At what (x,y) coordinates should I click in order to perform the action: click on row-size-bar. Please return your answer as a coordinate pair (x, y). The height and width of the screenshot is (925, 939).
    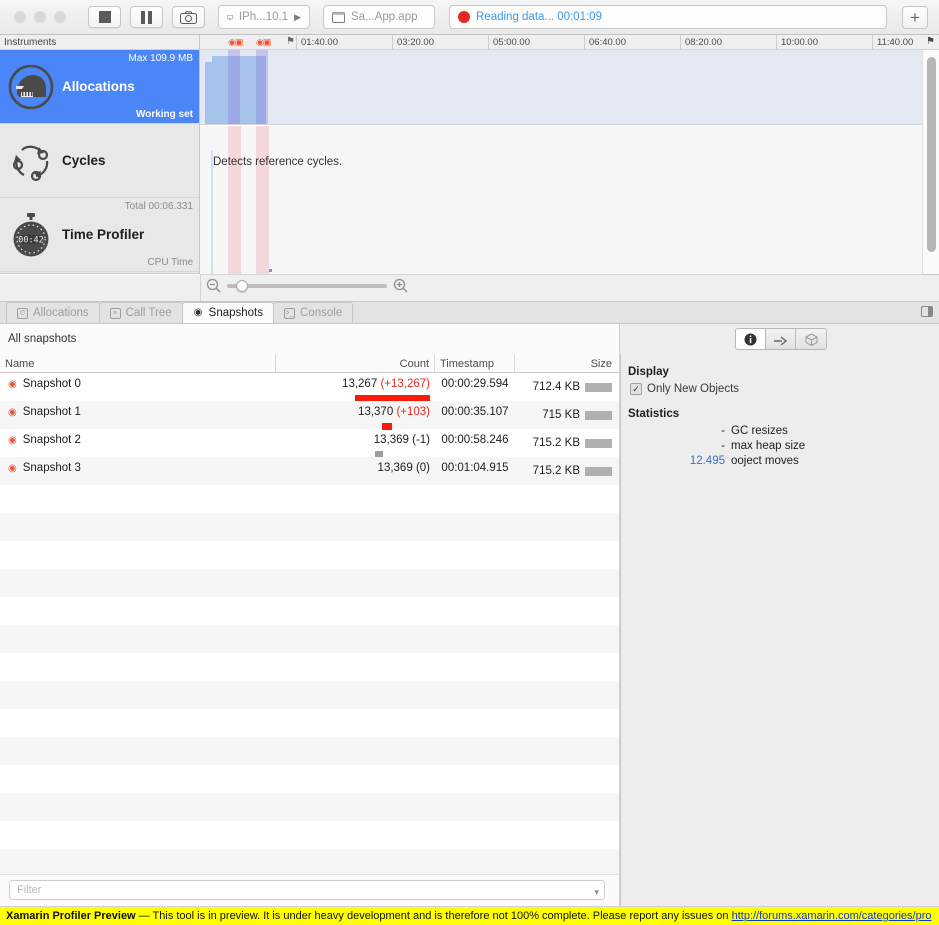
    Looking at the image, I should click on (598, 387).